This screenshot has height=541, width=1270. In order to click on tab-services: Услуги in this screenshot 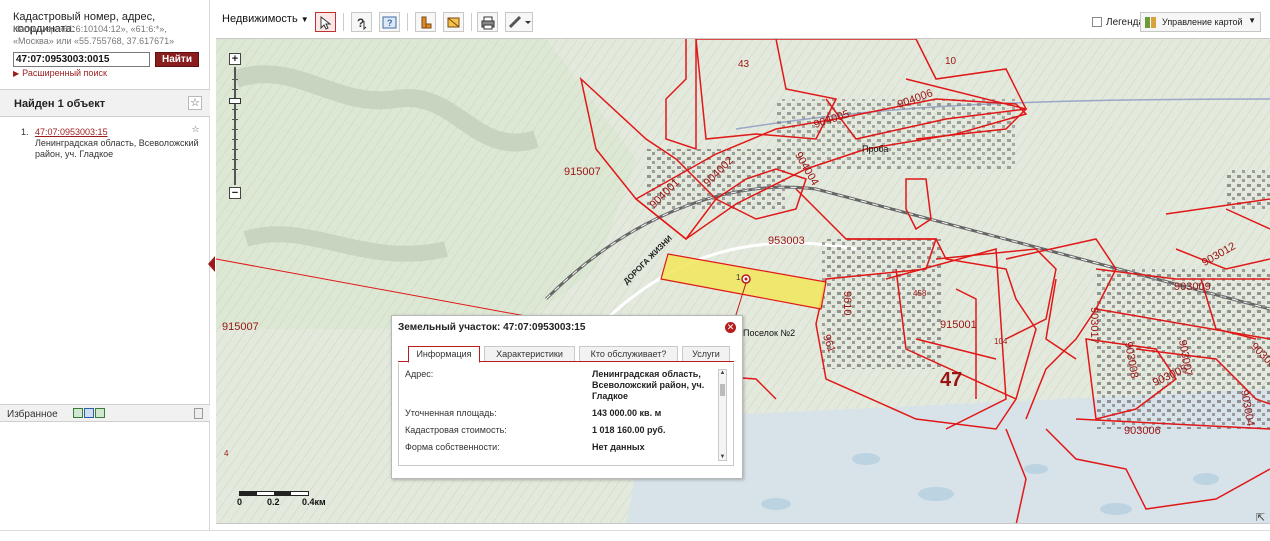, I will do `click(706, 354)`.